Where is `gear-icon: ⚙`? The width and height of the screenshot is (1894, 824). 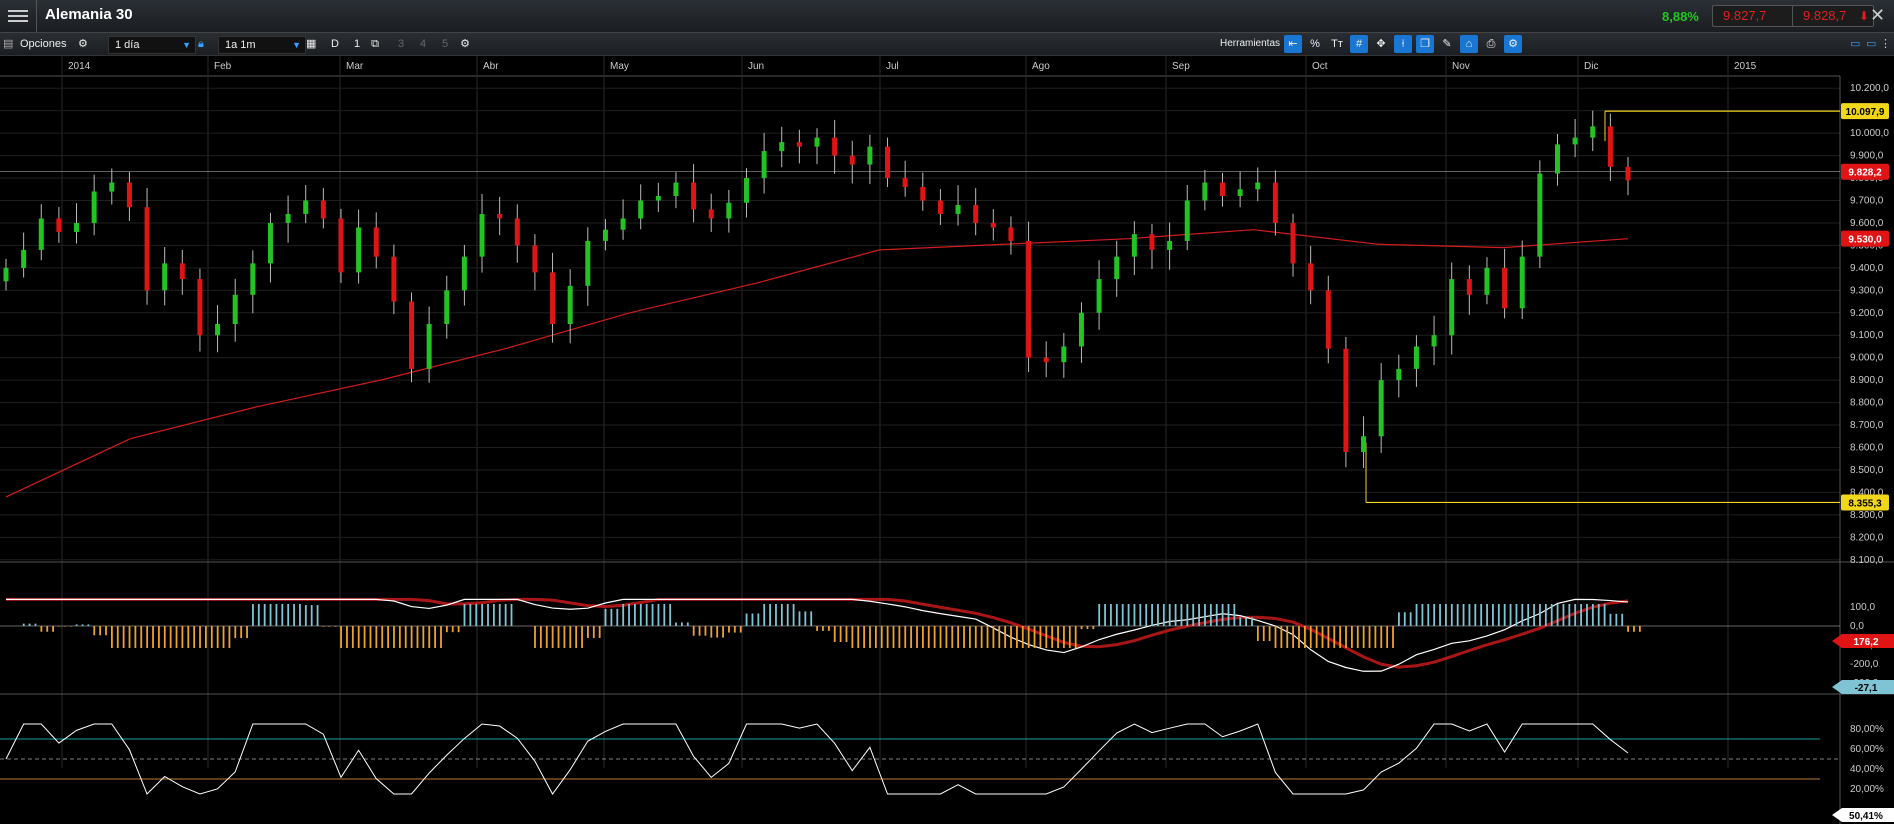
gear-icon: ⚙ is located at coordinates (83, 44).